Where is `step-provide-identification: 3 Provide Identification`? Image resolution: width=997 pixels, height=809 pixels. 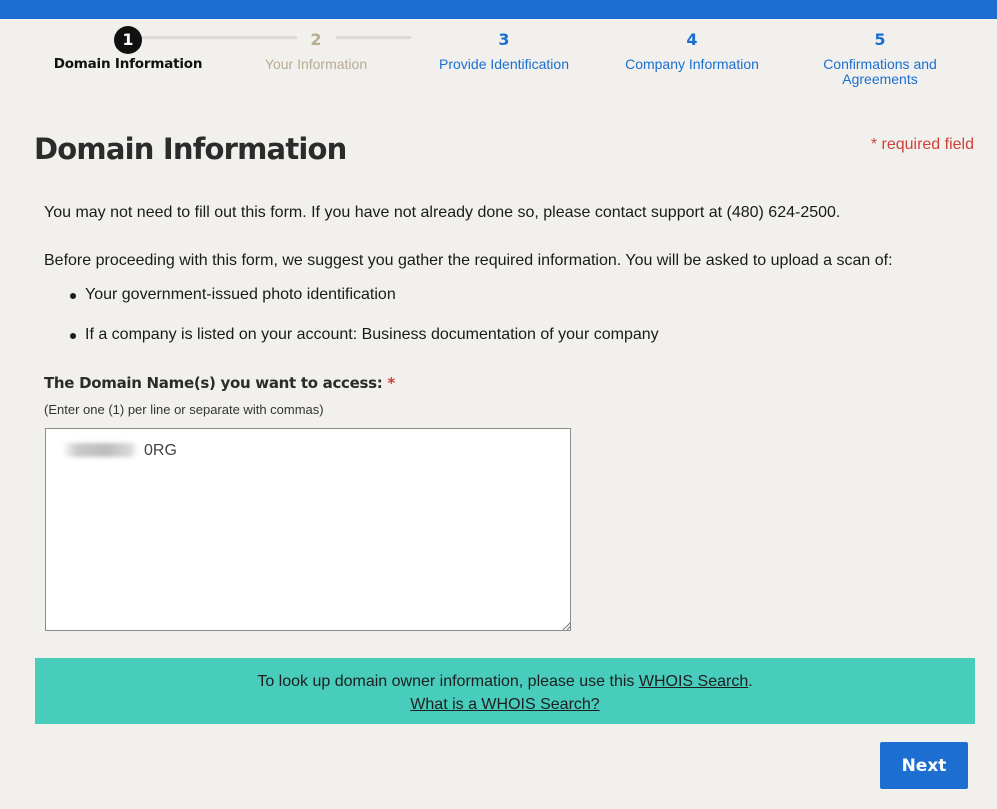 step-provide-identification: 3 Provide Identification is located at coordinates (504, 45).